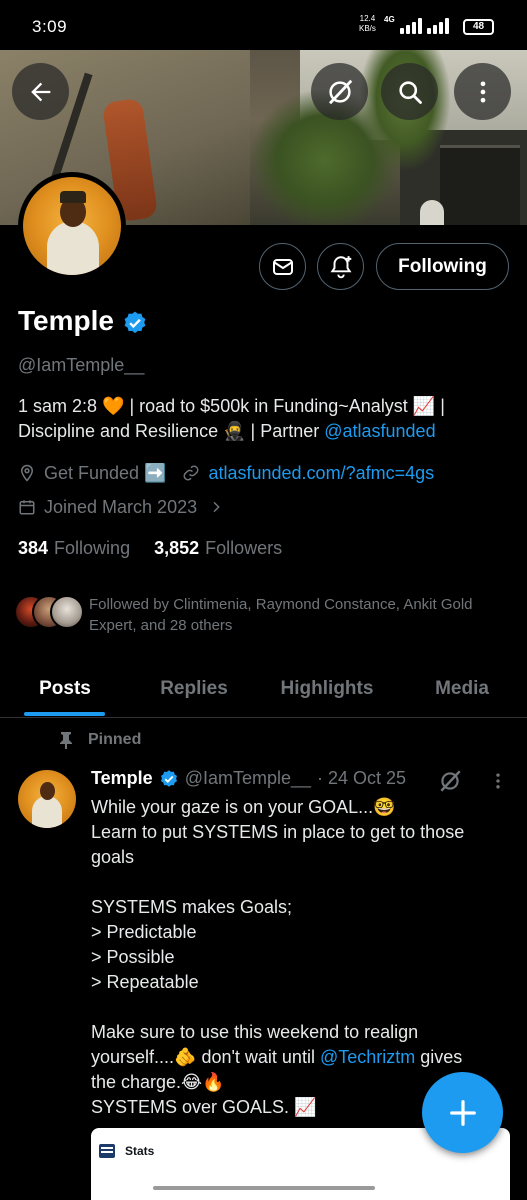 This screenshot has width=527, height=1200. I want to click on post-author-name: Temple, so click(122, 778).